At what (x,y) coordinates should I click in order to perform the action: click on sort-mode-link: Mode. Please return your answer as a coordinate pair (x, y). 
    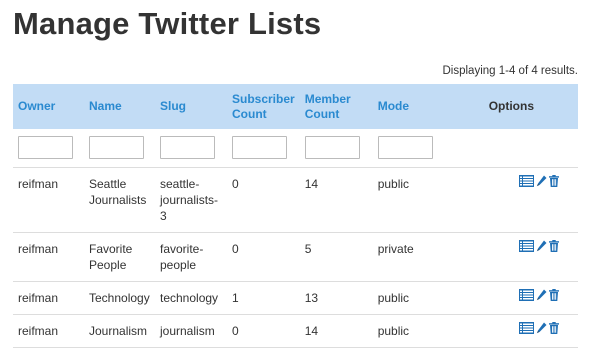
    Looking at the image, I should click on (393, 106).